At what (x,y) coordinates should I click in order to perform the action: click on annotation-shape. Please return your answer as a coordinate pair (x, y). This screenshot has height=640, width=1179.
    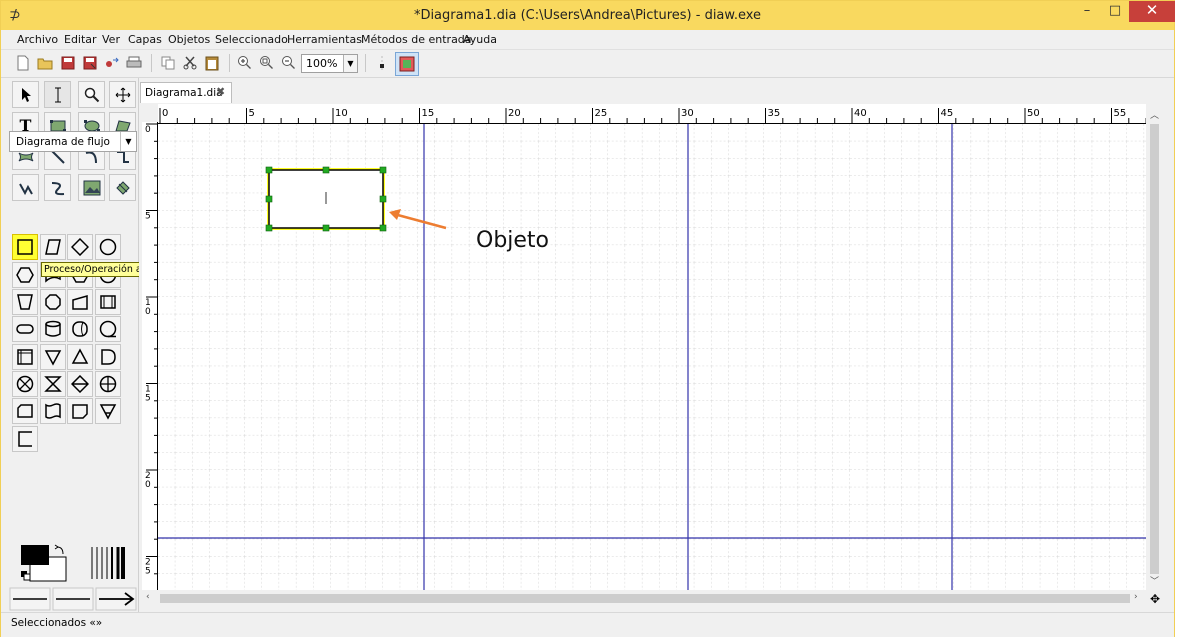
    Looking at the image, I should click on (25, 439).